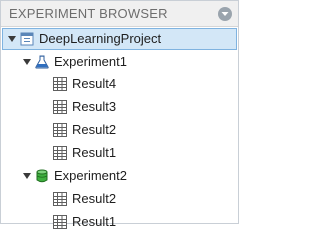 The width and height of the screenshot is (320, 240). Describe the element at coordinates (42, 176) in the screenshot. I see `cylinder-icon` at that location.